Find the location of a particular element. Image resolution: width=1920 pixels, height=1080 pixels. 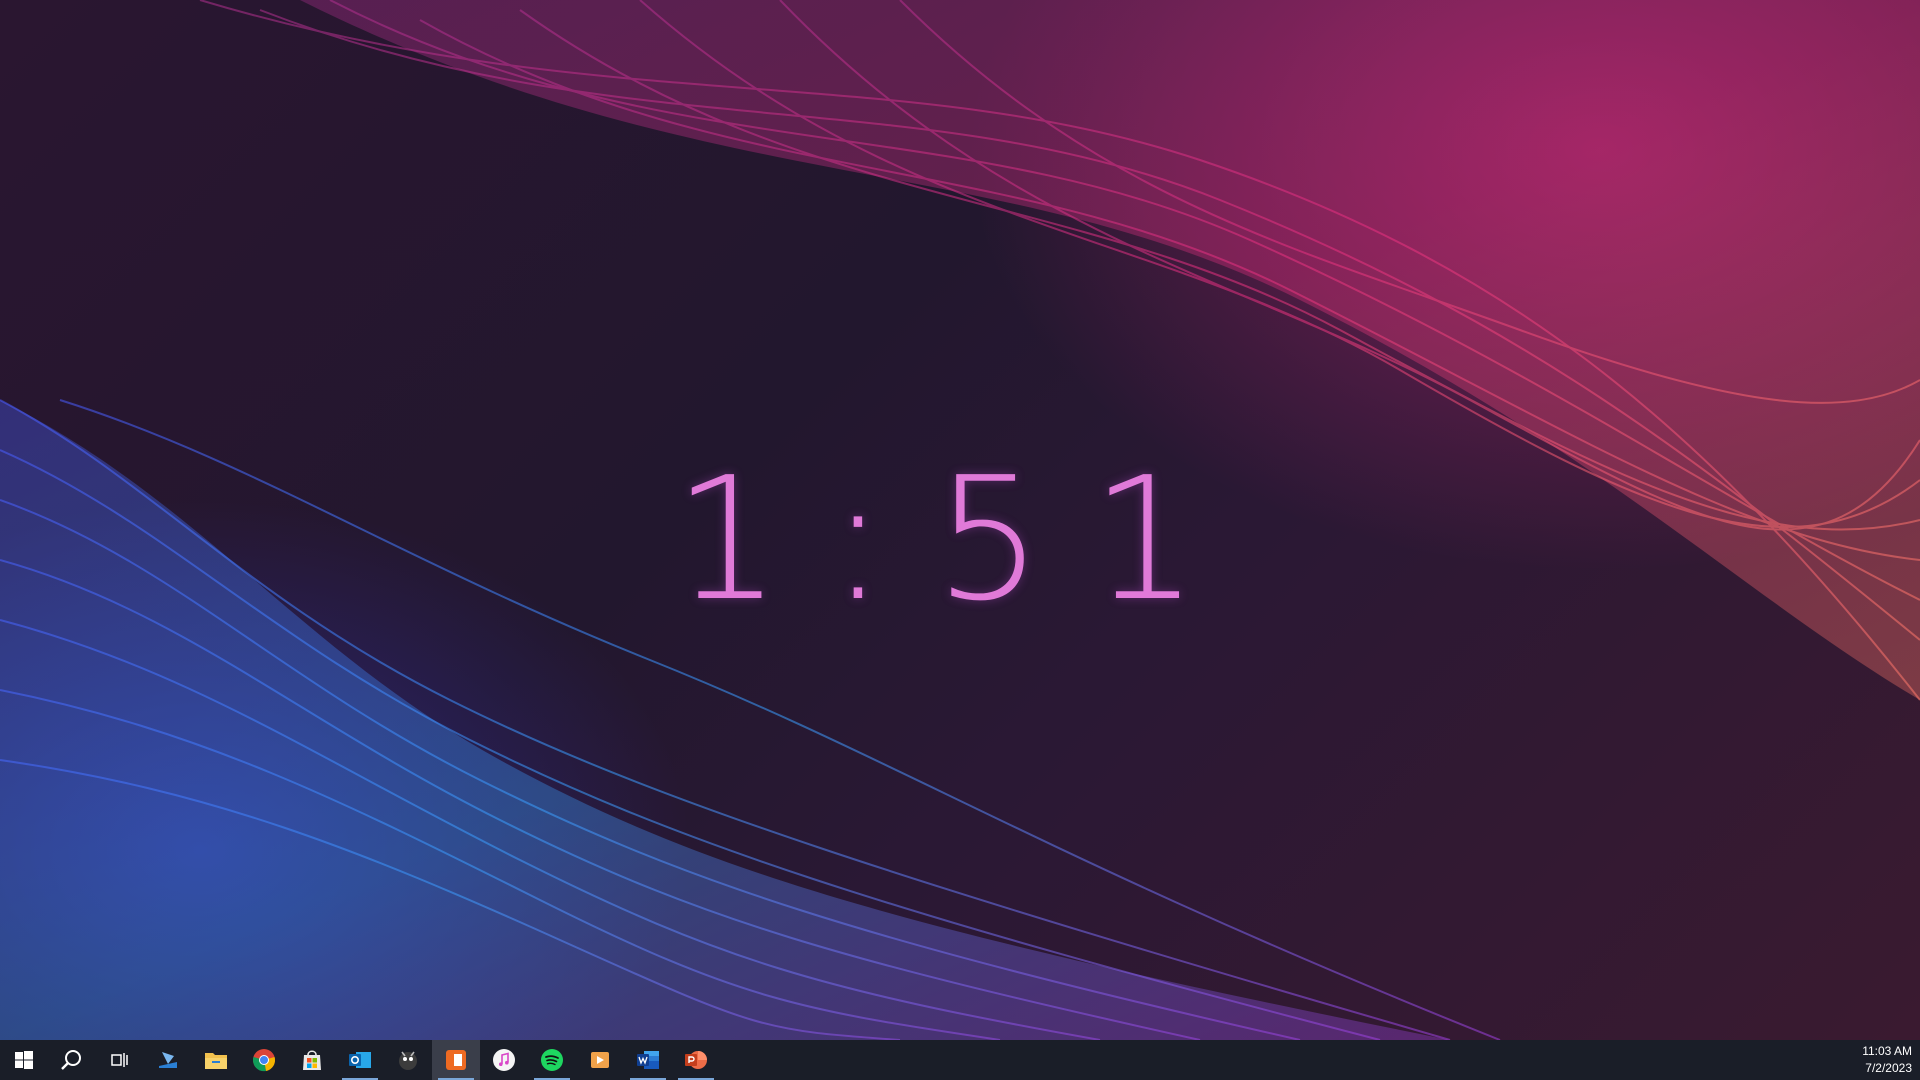

word-icon is located at coordinates (648, 1060).